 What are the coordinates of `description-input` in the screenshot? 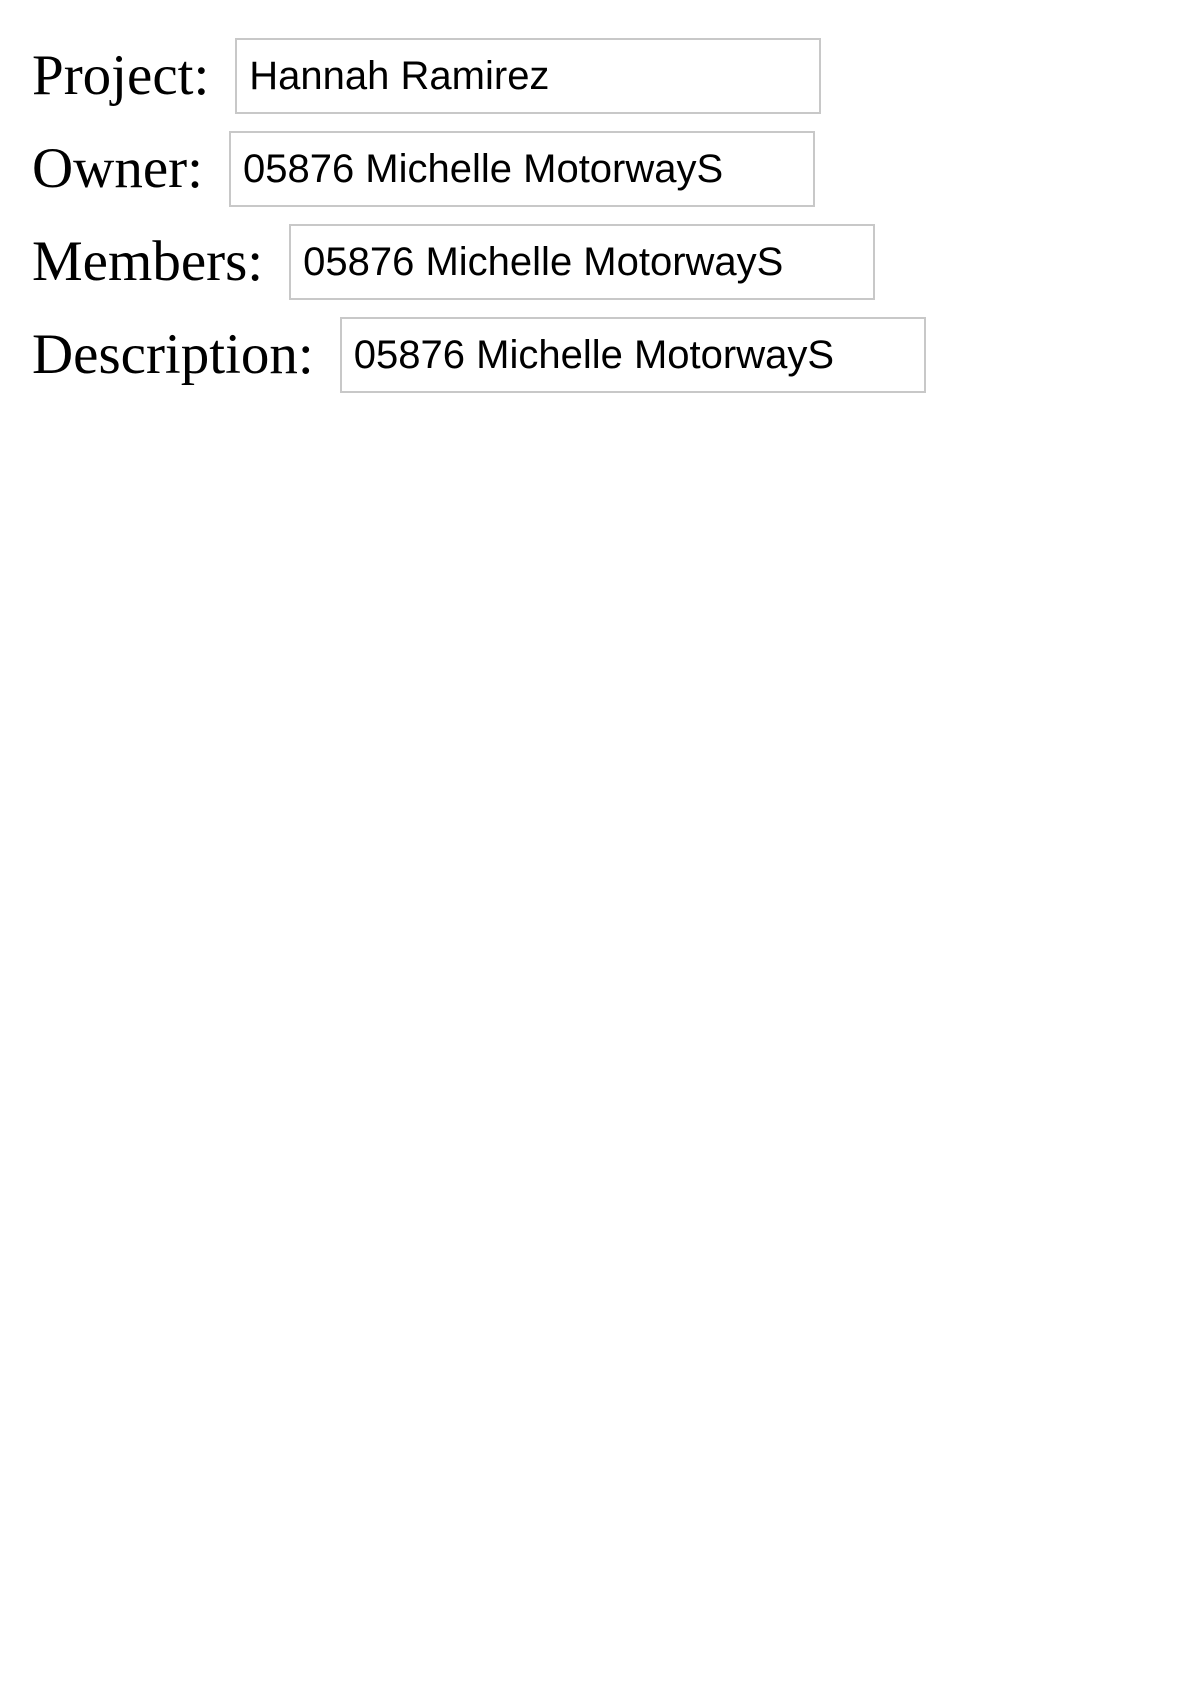 It's located at (632, 355).